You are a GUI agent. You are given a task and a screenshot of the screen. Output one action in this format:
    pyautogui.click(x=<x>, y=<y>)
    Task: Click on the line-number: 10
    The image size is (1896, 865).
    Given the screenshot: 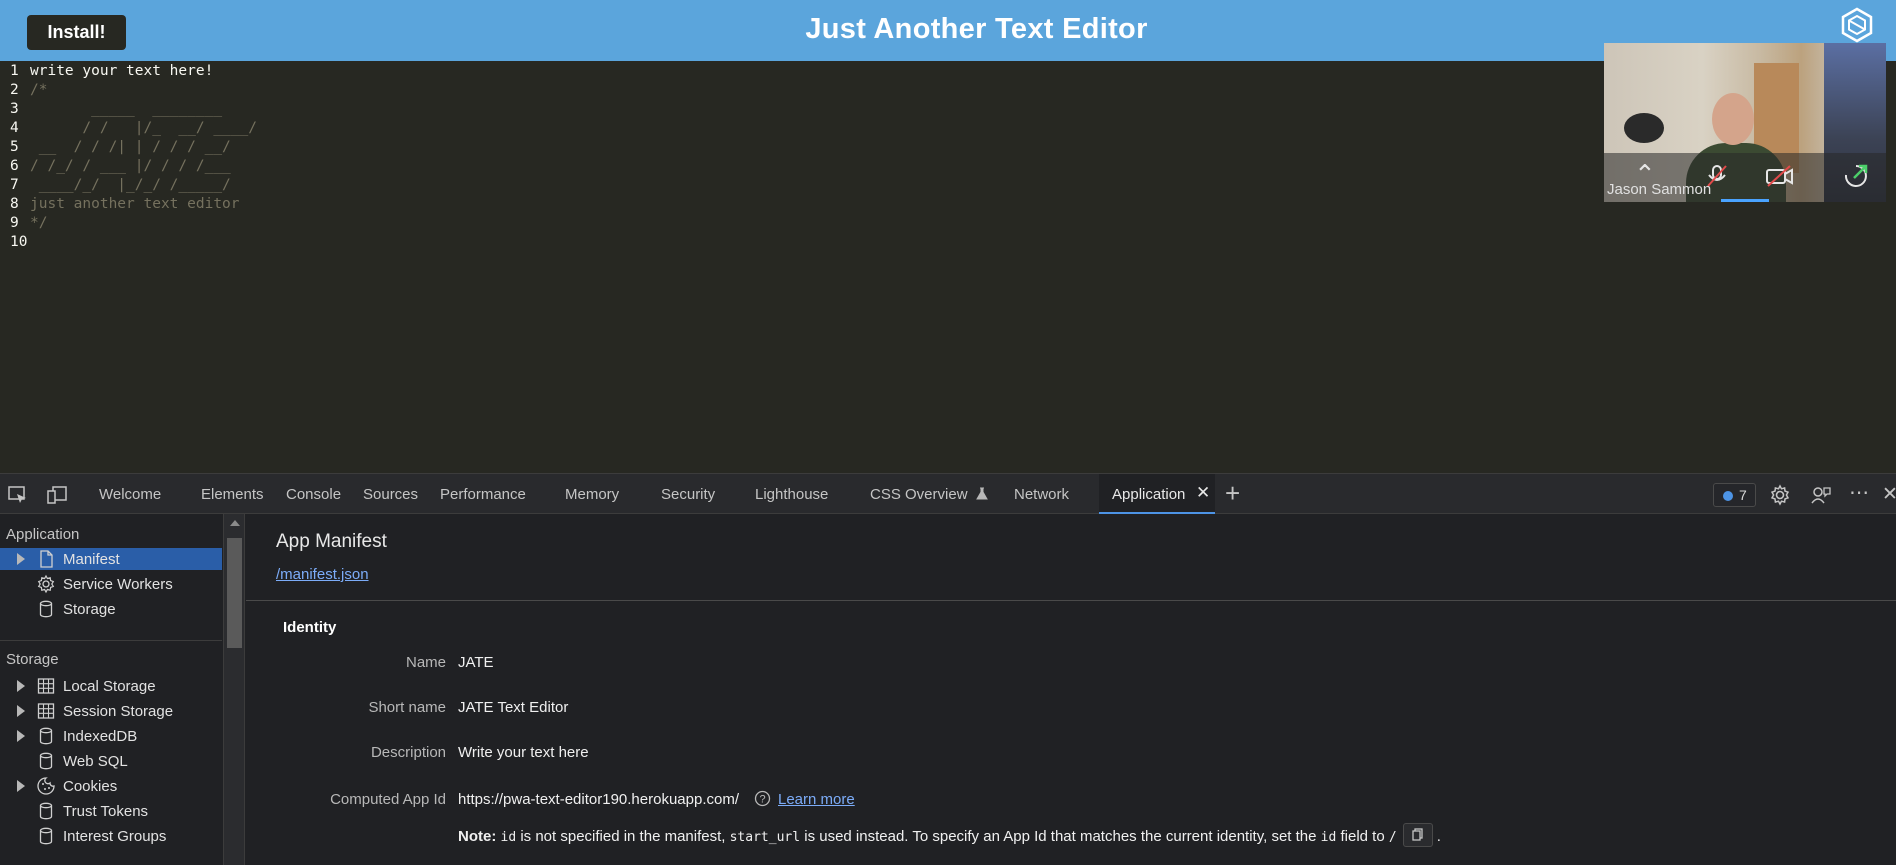 What is the action you would take?
    pyautogui.click(x=19, y=242)
    